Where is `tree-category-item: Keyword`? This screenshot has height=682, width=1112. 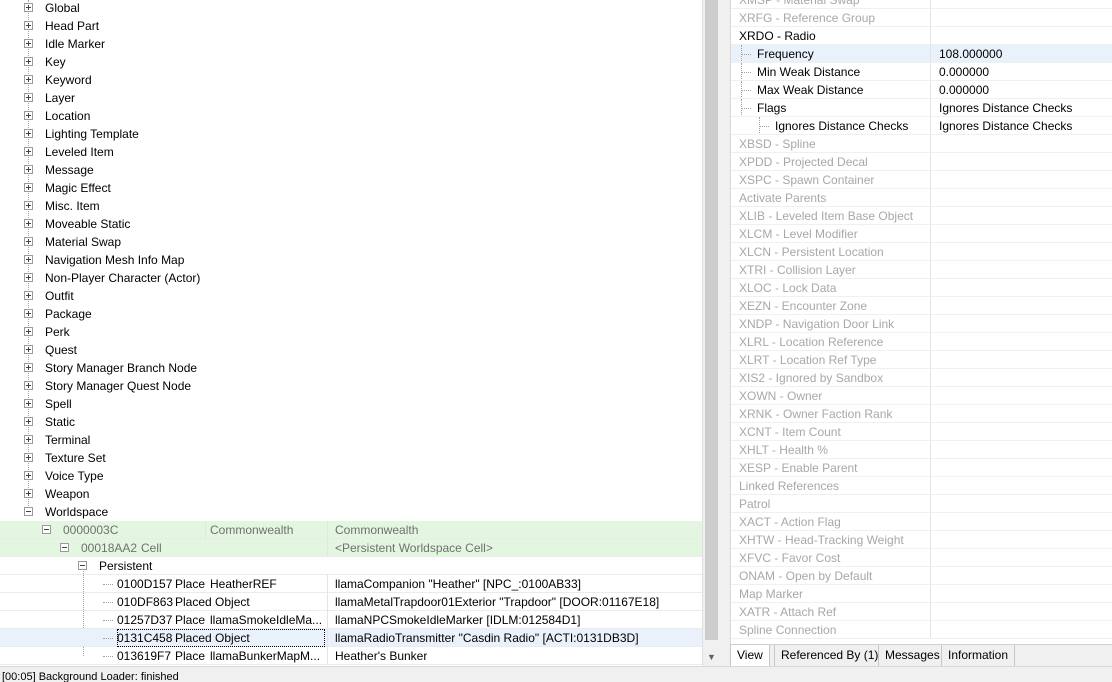
tree-category-item: Keyword is located at coordinates (351, 80).